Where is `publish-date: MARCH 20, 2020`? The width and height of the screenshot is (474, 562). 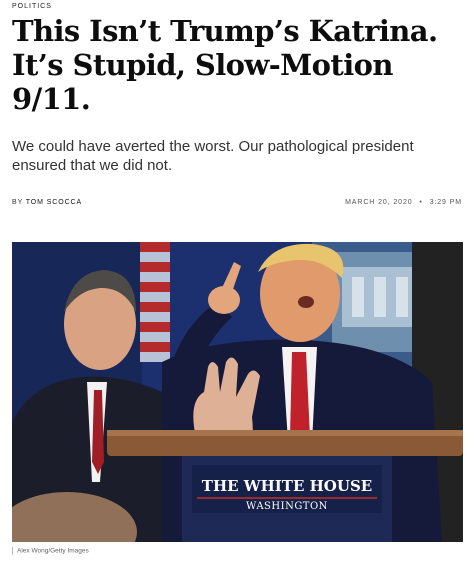 publish-date: MARCH 20, 2020 is located at coordinates (379, 202).